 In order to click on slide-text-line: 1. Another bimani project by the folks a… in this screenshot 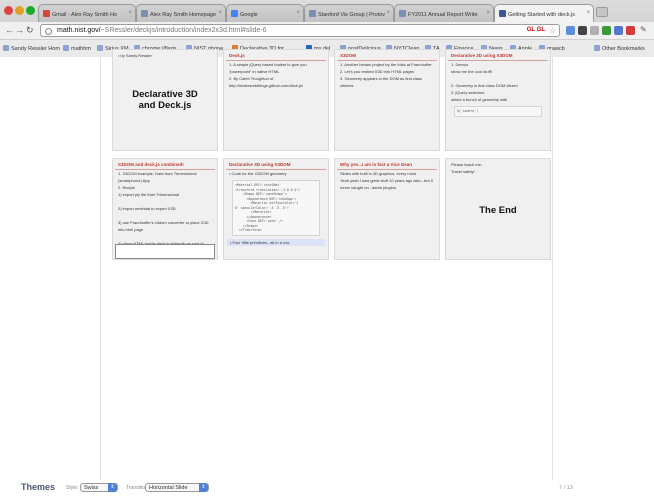, I will do `click(386, 64)`.